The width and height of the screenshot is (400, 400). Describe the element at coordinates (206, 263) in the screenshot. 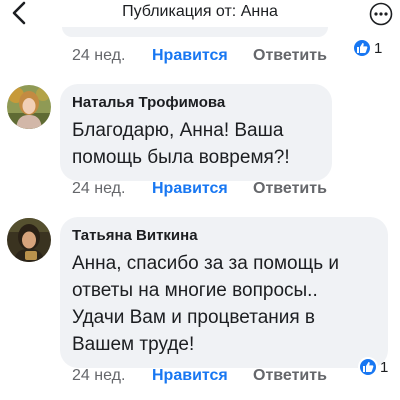

I see `comment-text-line: Анна, спасибо за за помощь и` at that location.